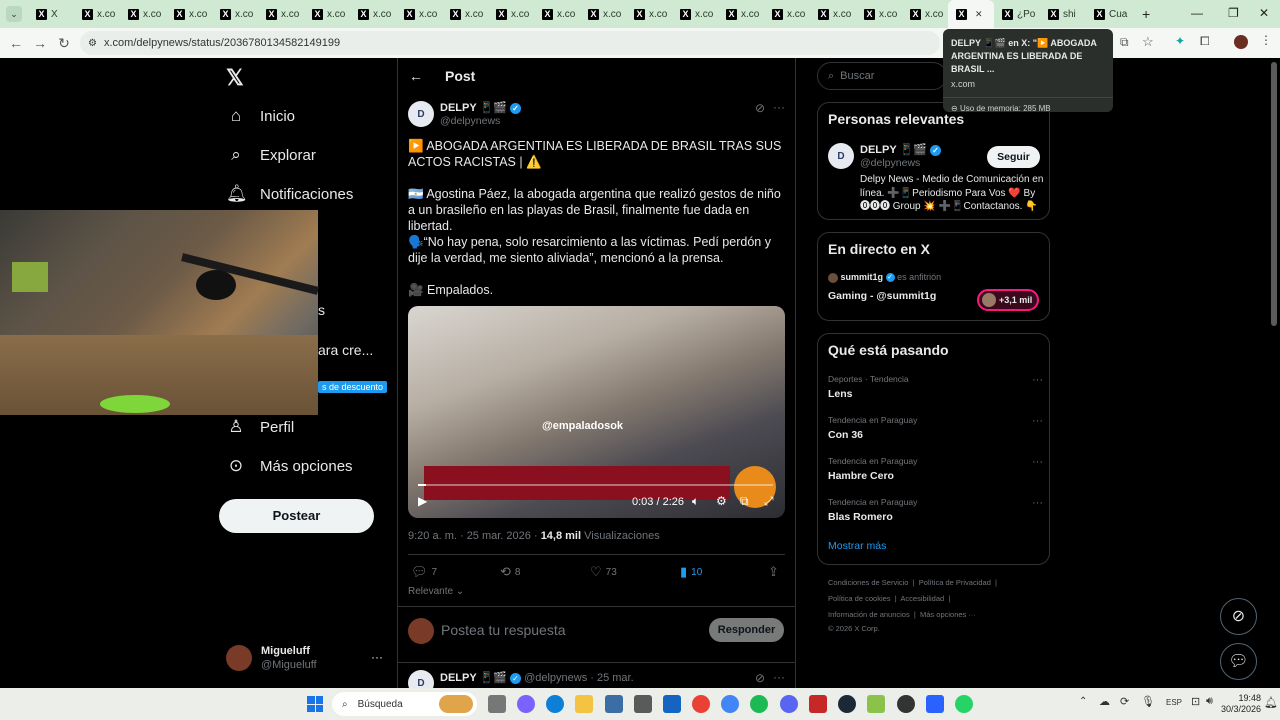 The image size is (1280, 720). I want to click on browser-tab: Xshi, so click(1063, 14).